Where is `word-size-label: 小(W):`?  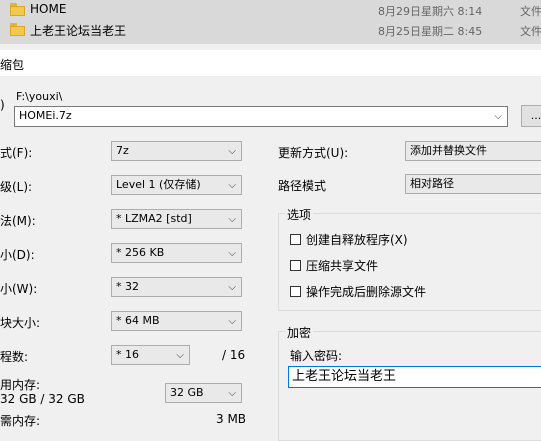 word-size-label: 小(W): is located at coordinates (19, 289).